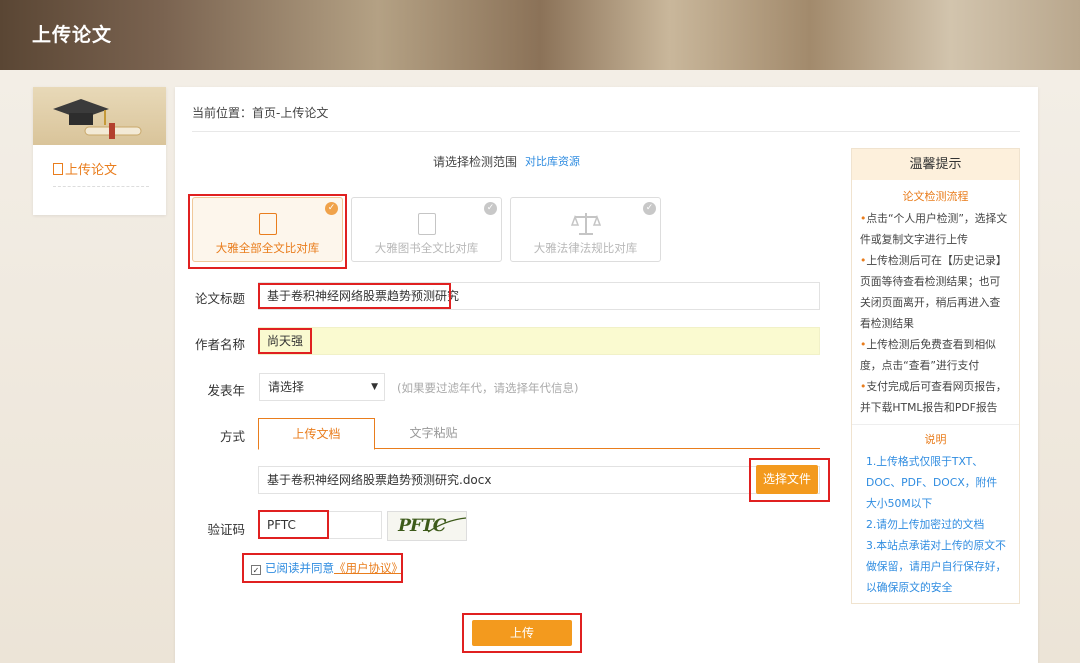 Image resolution: width=1080 pixels, height=663 pixels. Describe the element at coordinates (540, 35) in the screenshot. I see `top-banner: 上传论文` at that location.